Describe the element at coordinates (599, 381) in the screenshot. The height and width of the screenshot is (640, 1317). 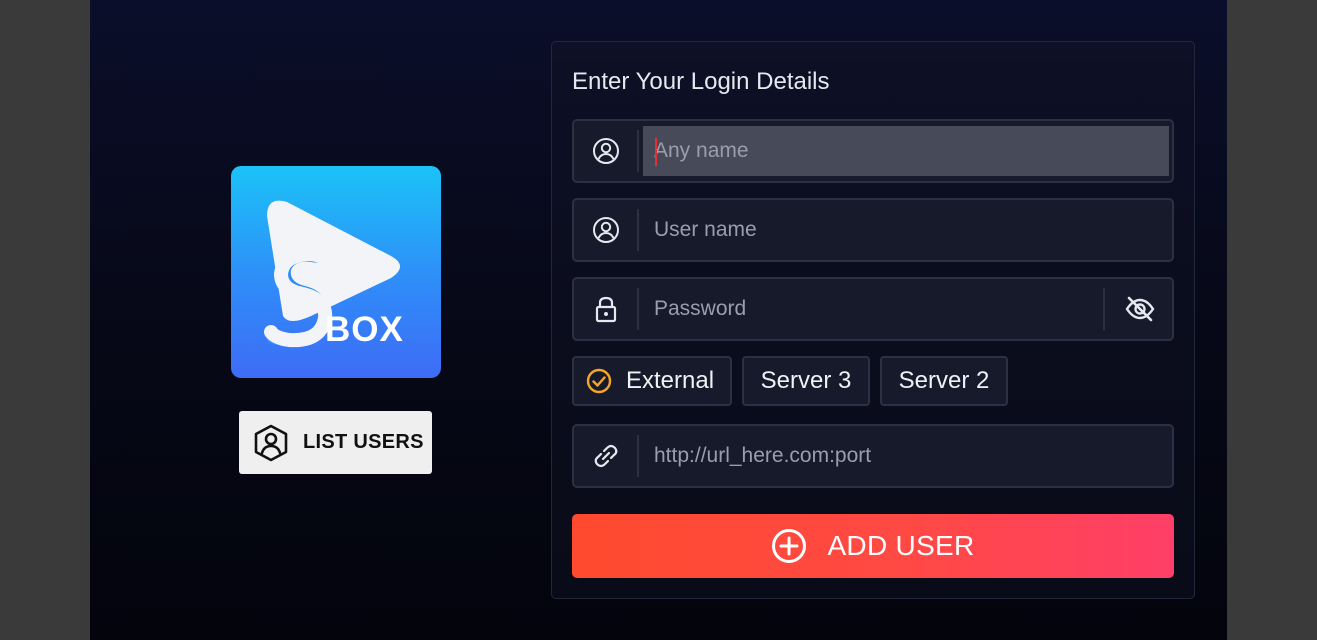
I see `check-circle-icon` at that location.